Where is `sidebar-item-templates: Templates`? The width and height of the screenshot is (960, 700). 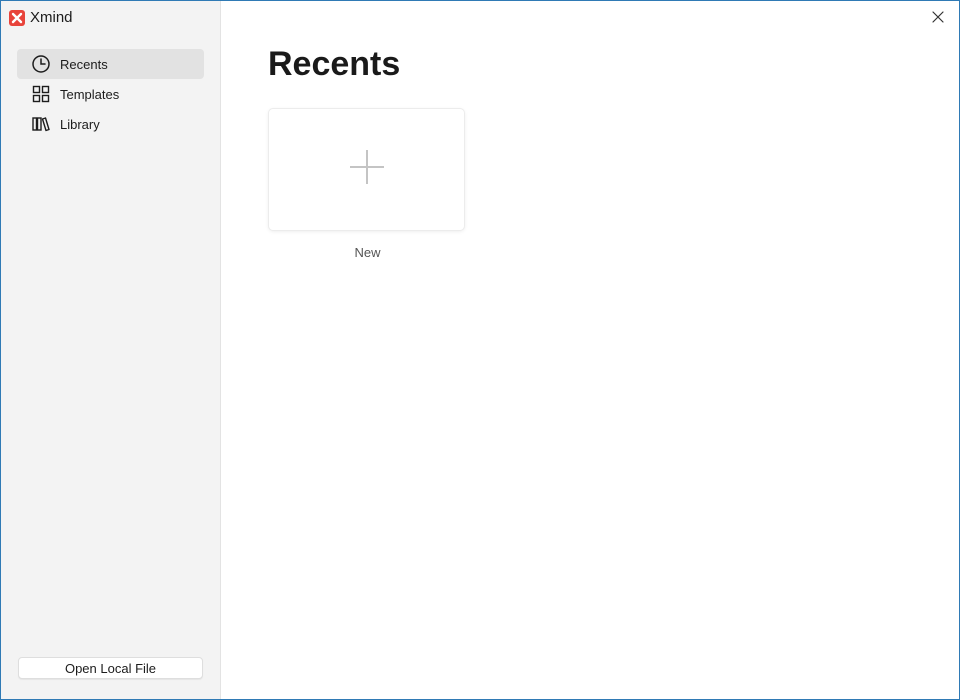
sidebar-item-templates: Templates is located at coordinates (110, 94).